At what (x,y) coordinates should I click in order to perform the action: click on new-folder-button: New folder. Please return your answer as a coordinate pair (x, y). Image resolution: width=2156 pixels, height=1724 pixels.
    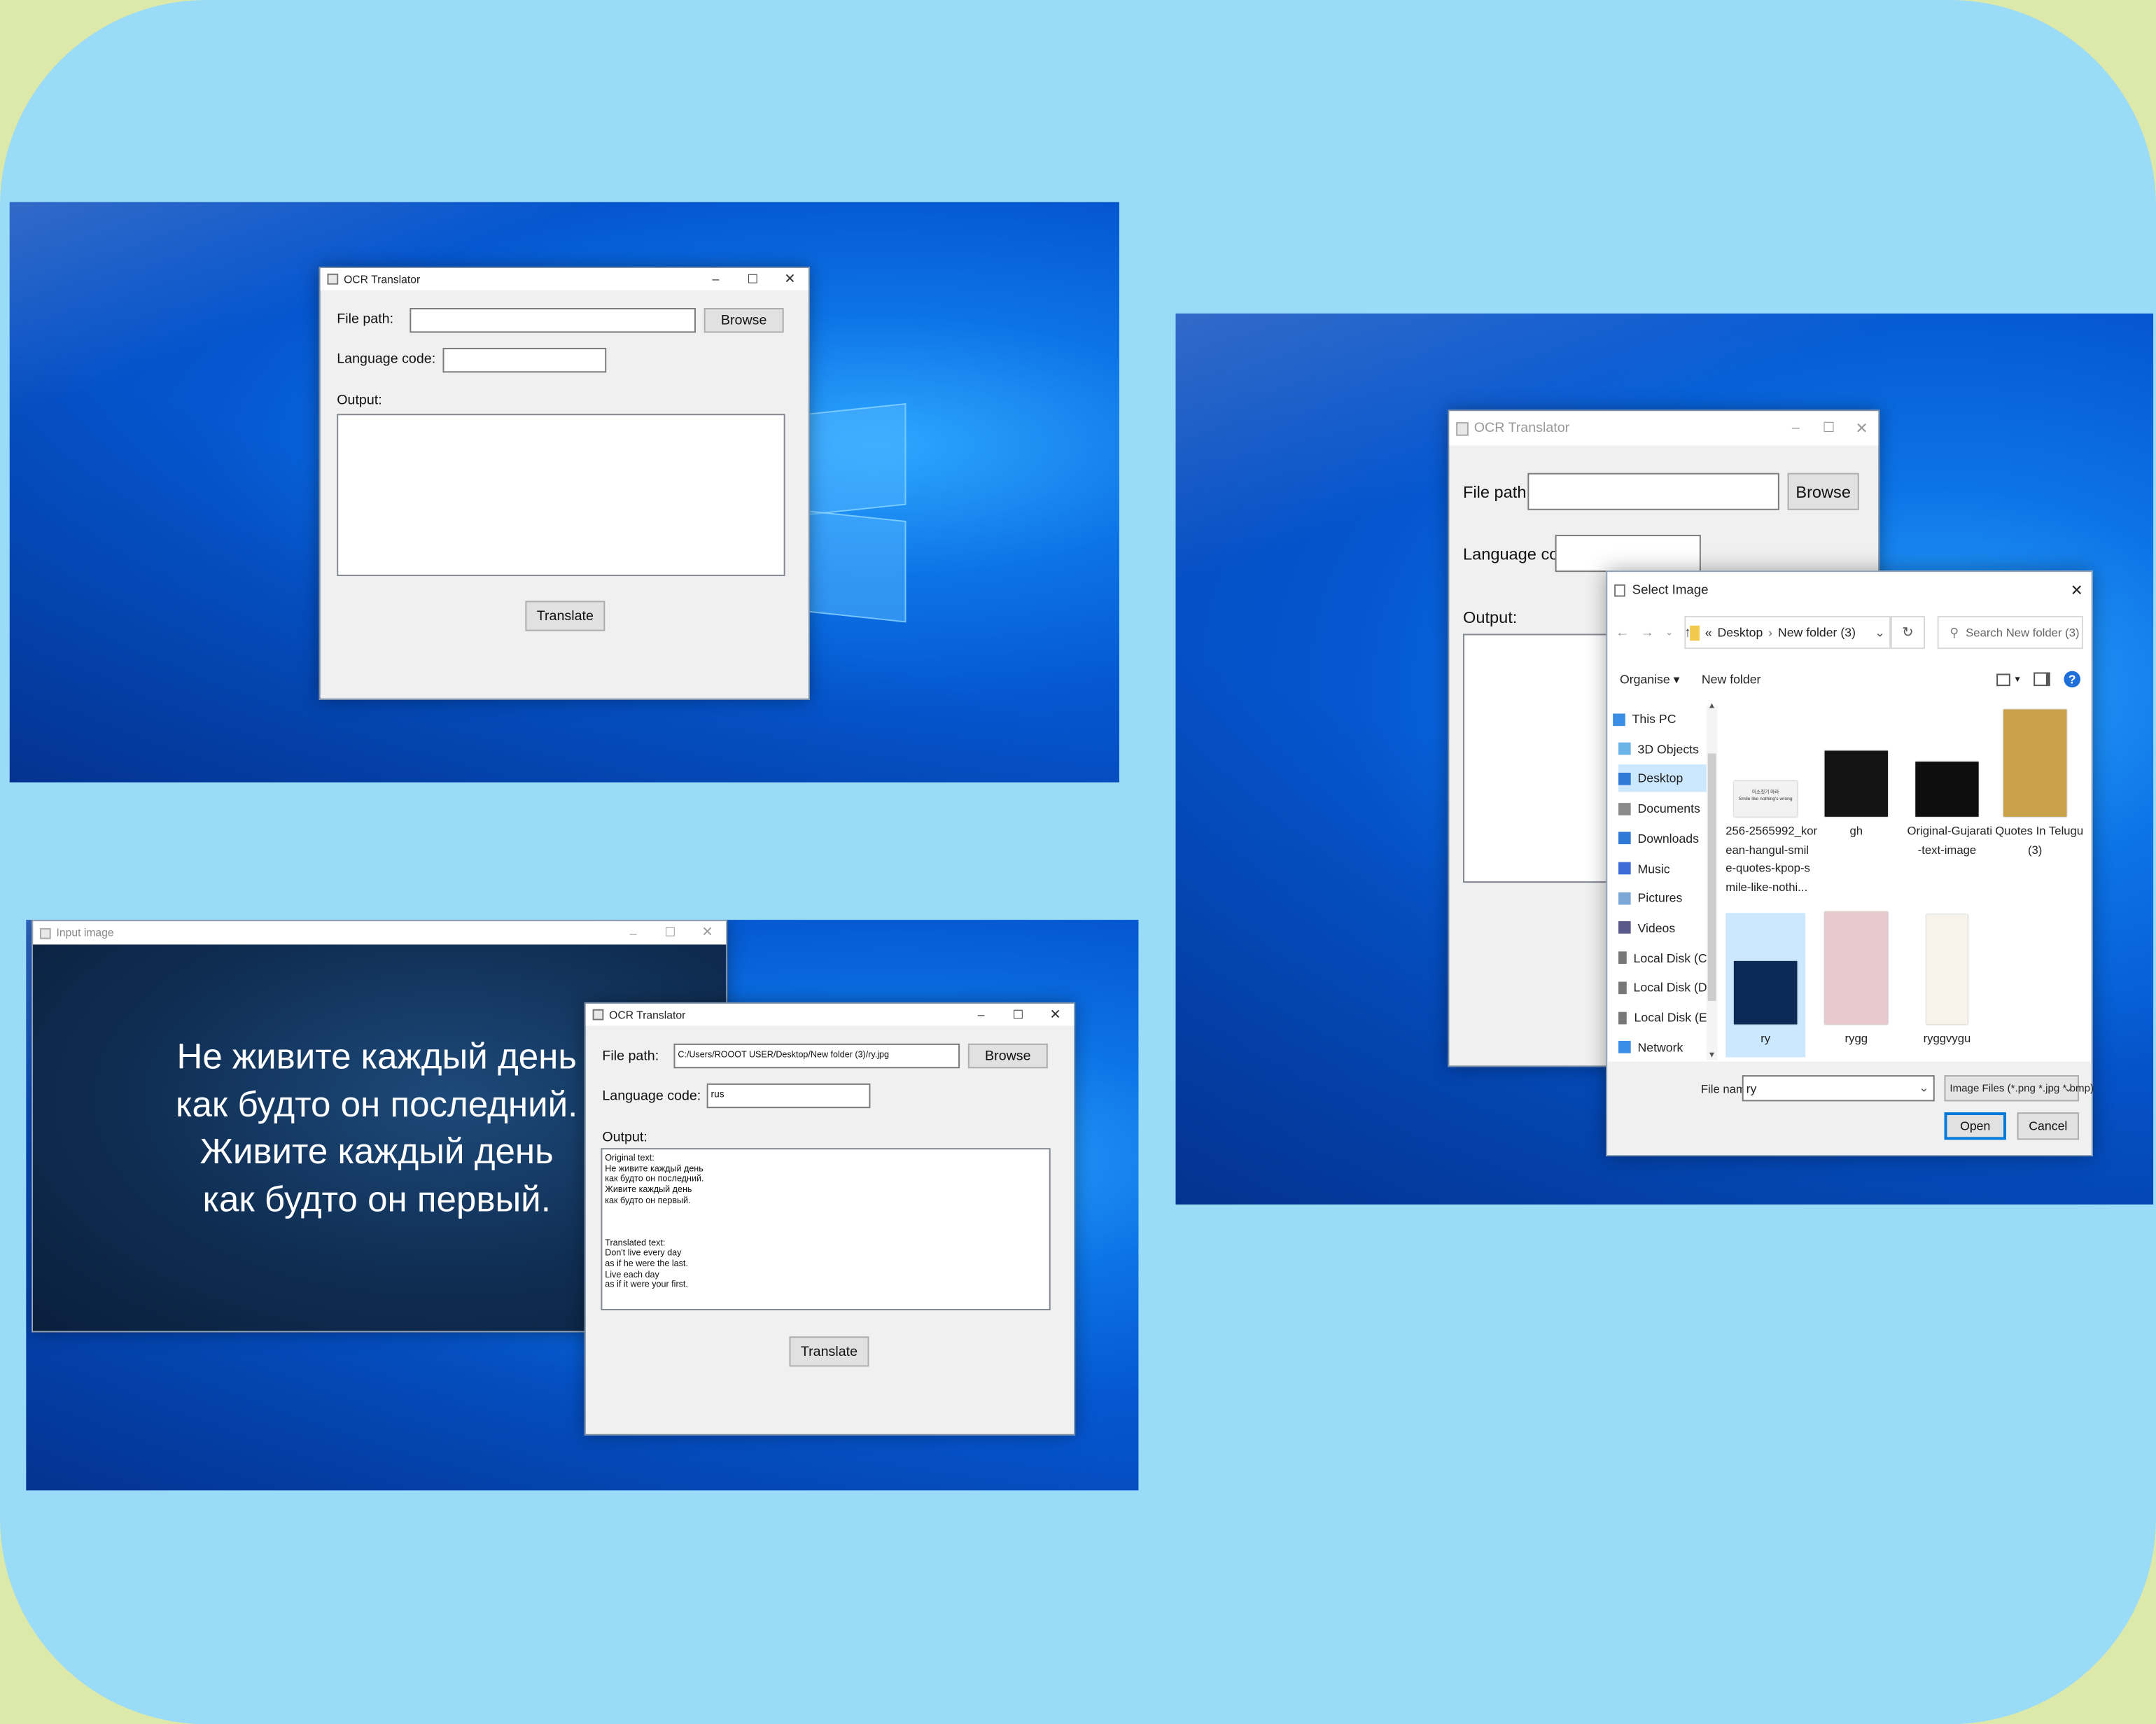
    Looking at the image, I should click on (1731, 680).